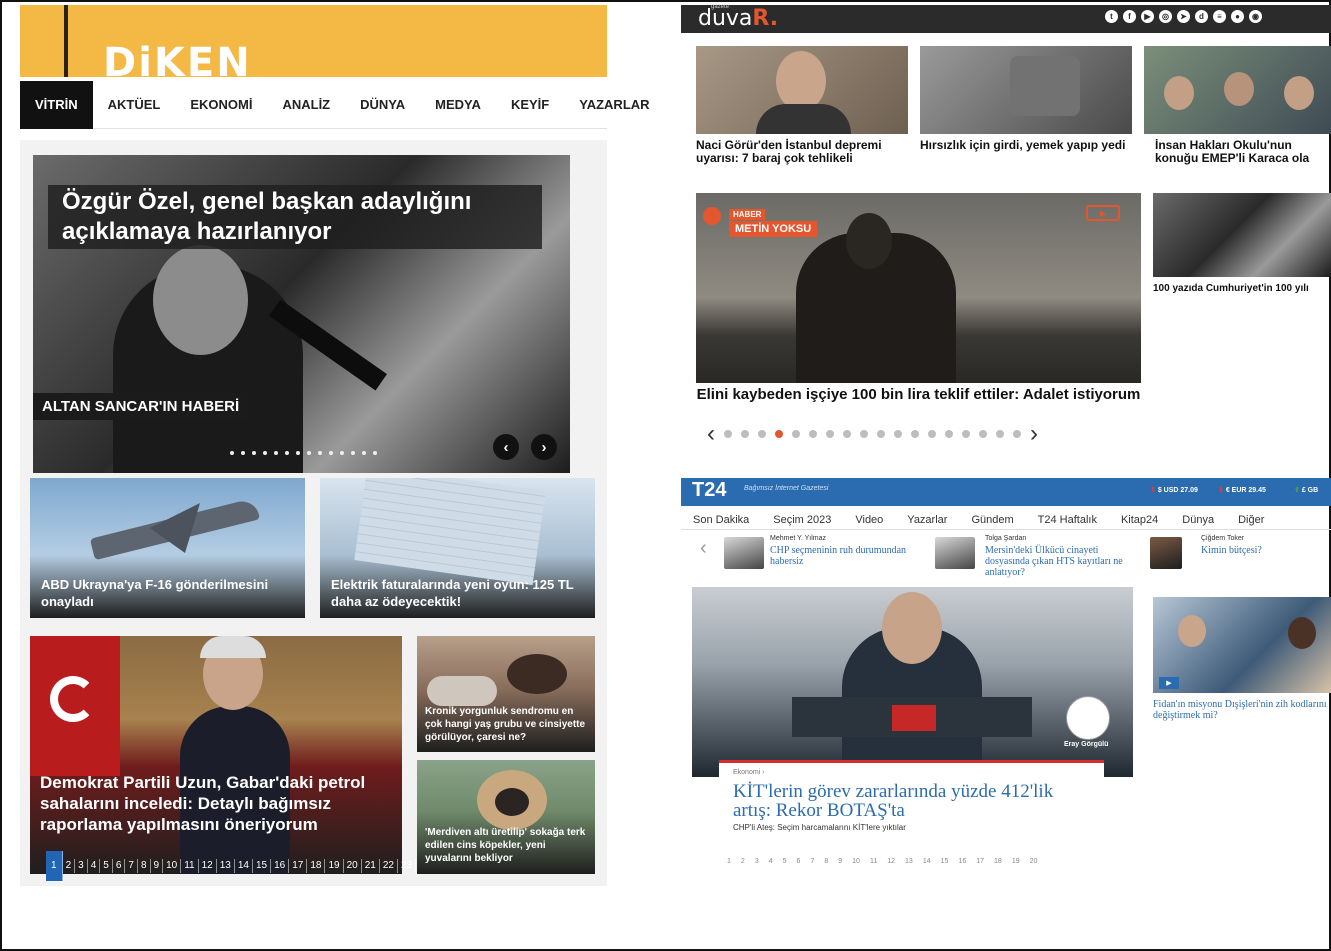 This screenshot has height=951, width=1331. Describe the element at coordinates (1183, 16) in the screenshot. I see `telegram-icon: ➤` at that location.